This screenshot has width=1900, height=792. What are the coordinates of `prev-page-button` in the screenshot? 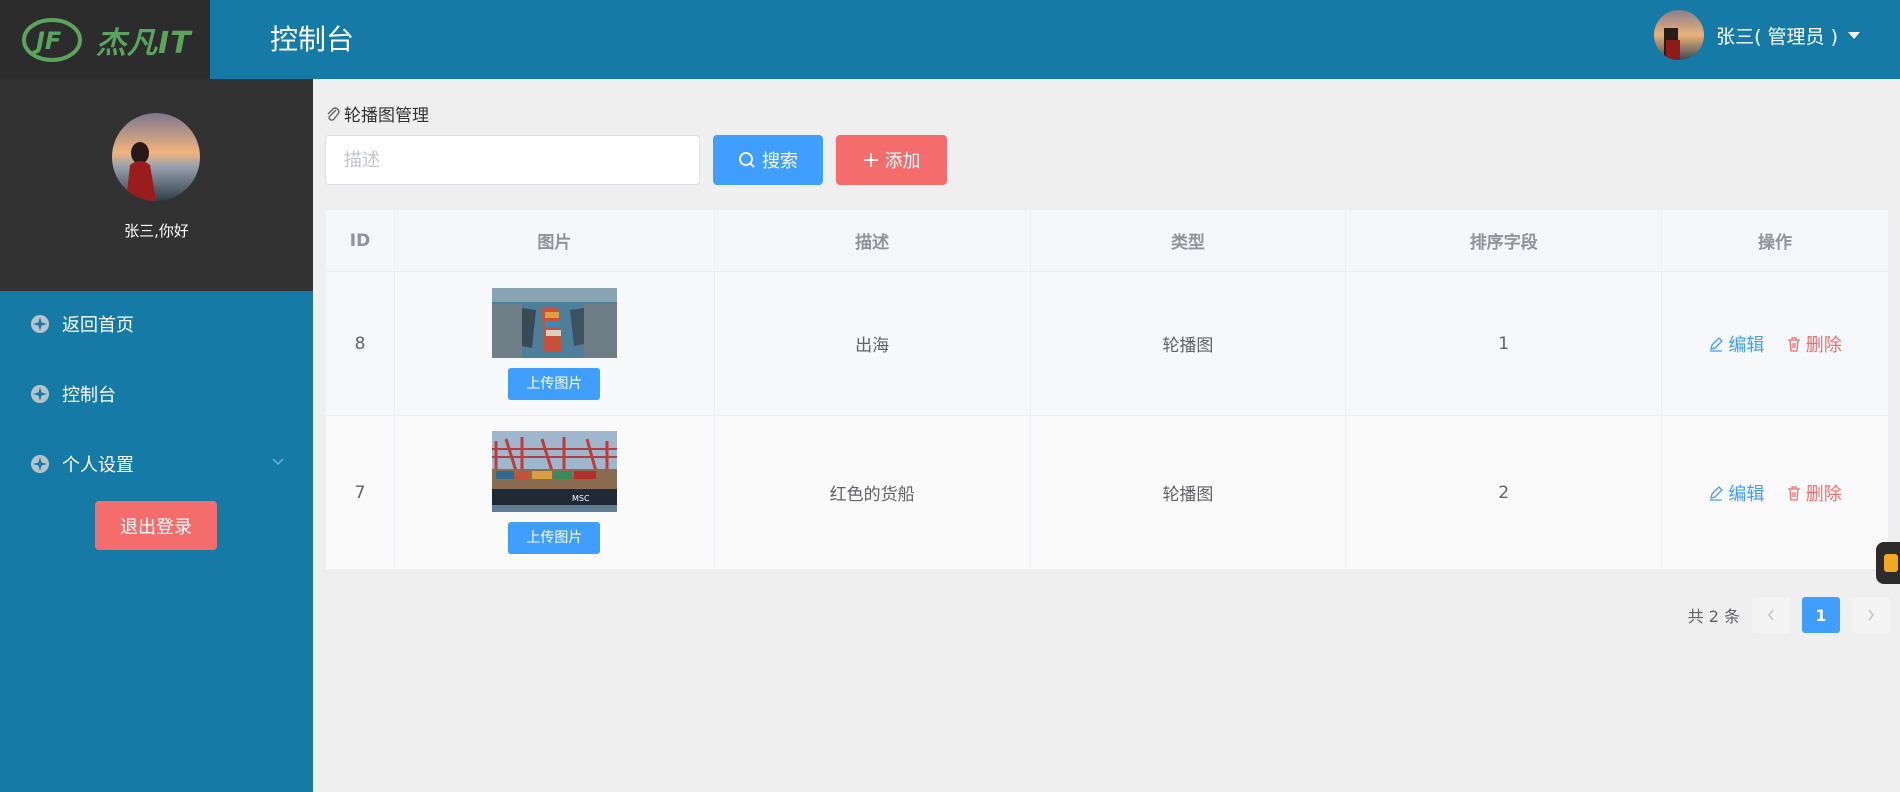 It's located at (1771, 615).